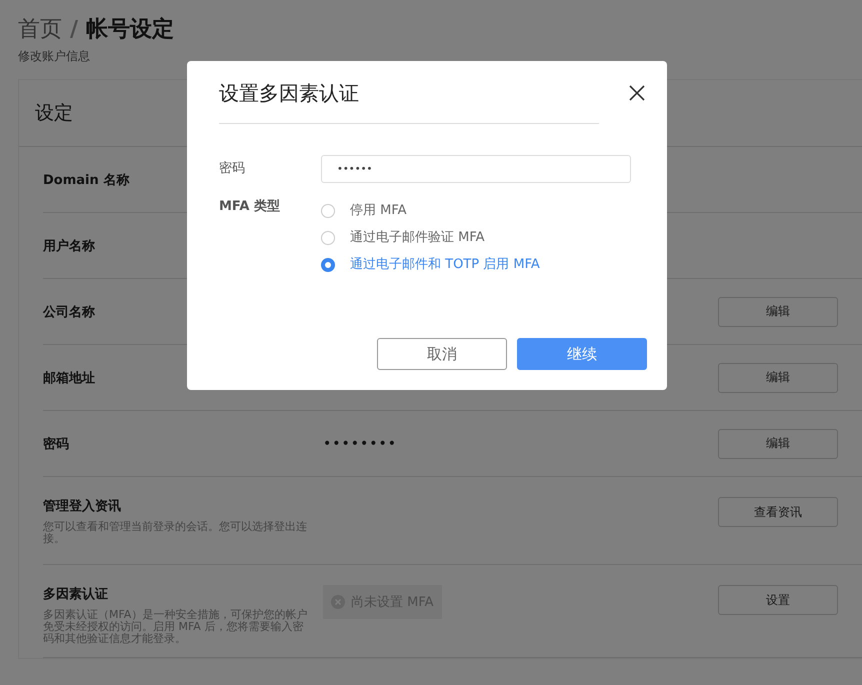 The width and height of the screenshot is (862, 685). What do you see at coordinates (40, 30) in the screenshot?
I see `breadcrumb-link: 首页` at bounding box center [40, 30].